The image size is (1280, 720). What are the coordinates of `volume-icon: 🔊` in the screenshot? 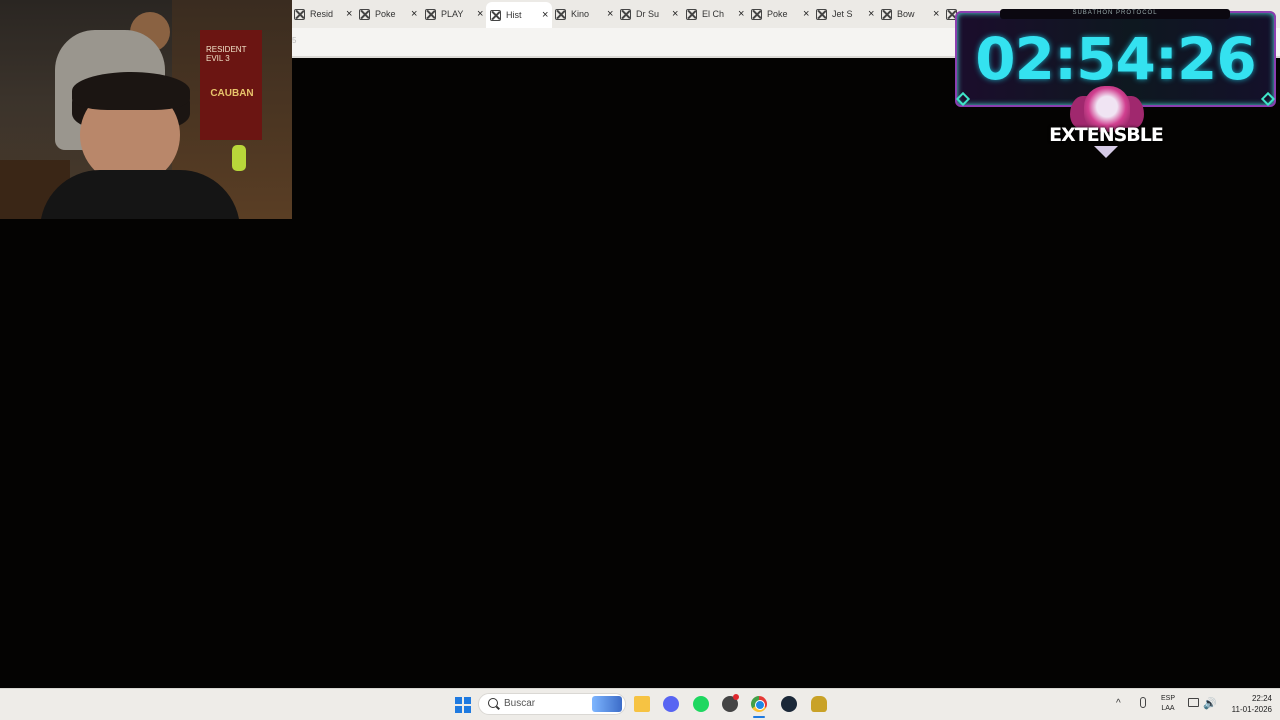 It's located at (1210, 703).